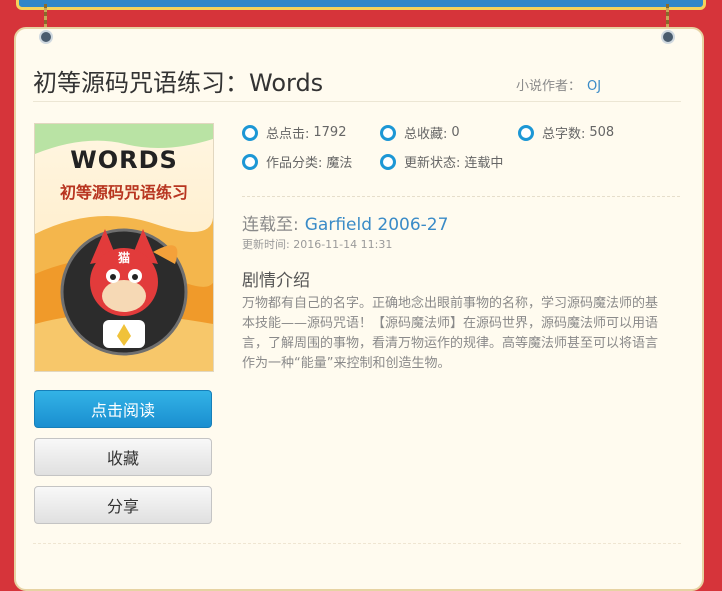 The height and width of the screenshot is (591, 722). Describe the element at coordinates (124, 247) in the screenshot. I see `book-cover: WORDS 初等源码咒语练习 猫` at that location.